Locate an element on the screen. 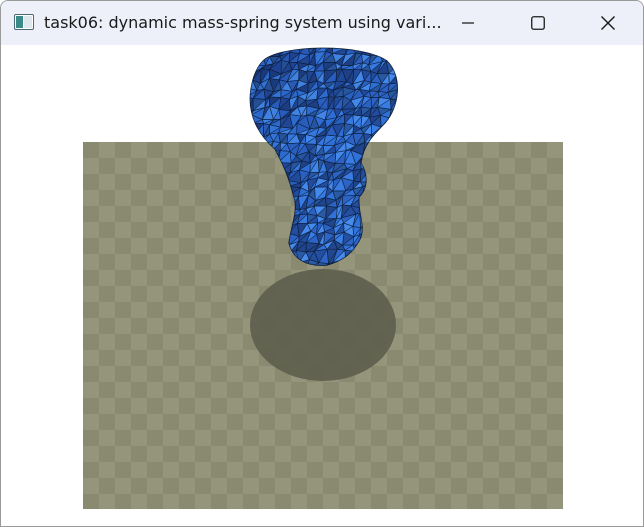 The width and height of the screenshot is (644, 527). cloth-shadow is located at coordinates (323, 325).